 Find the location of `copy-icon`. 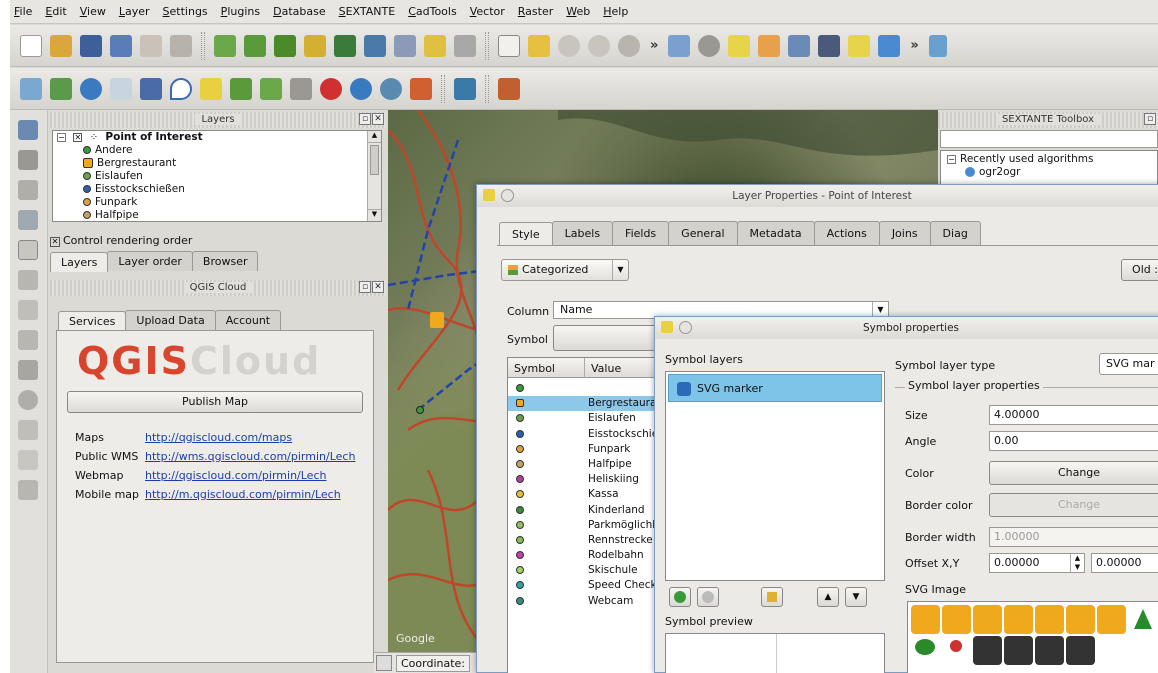

copy-icon is located at coordinates (28, 460).